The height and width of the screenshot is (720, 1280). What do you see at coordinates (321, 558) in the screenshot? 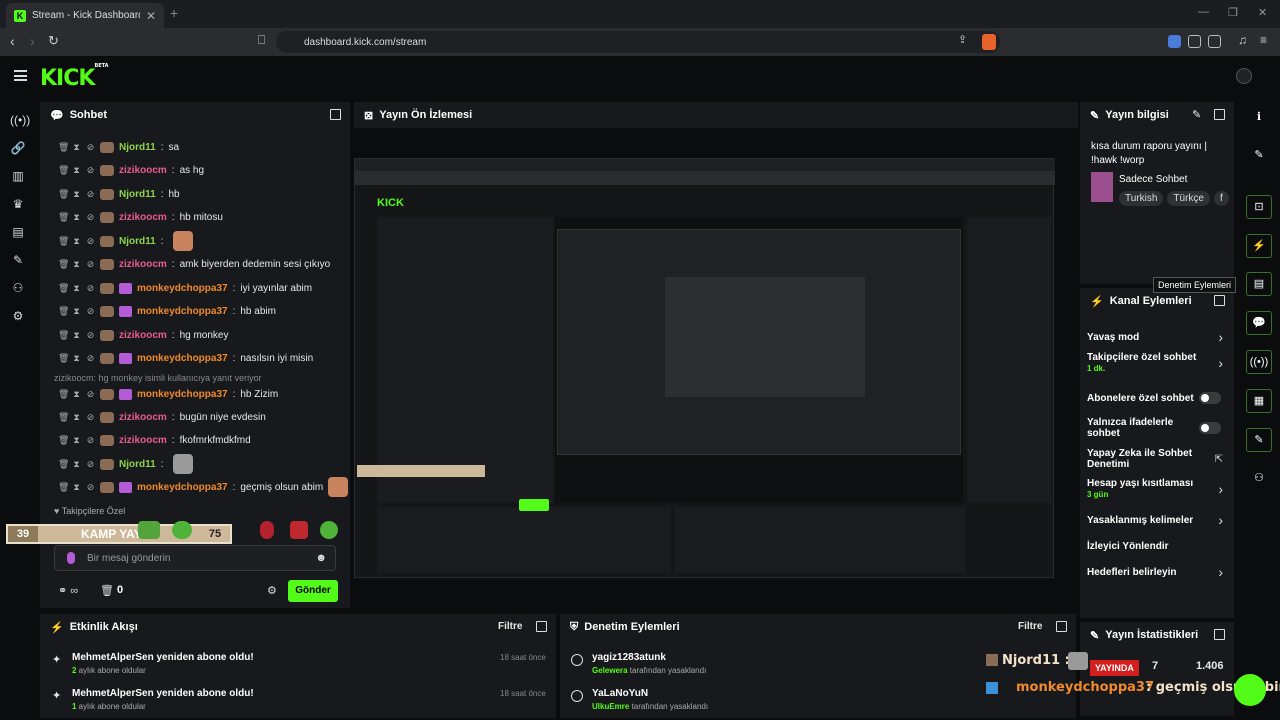
I see `emoji-icon: ☻` at bounding box center [321, 558].